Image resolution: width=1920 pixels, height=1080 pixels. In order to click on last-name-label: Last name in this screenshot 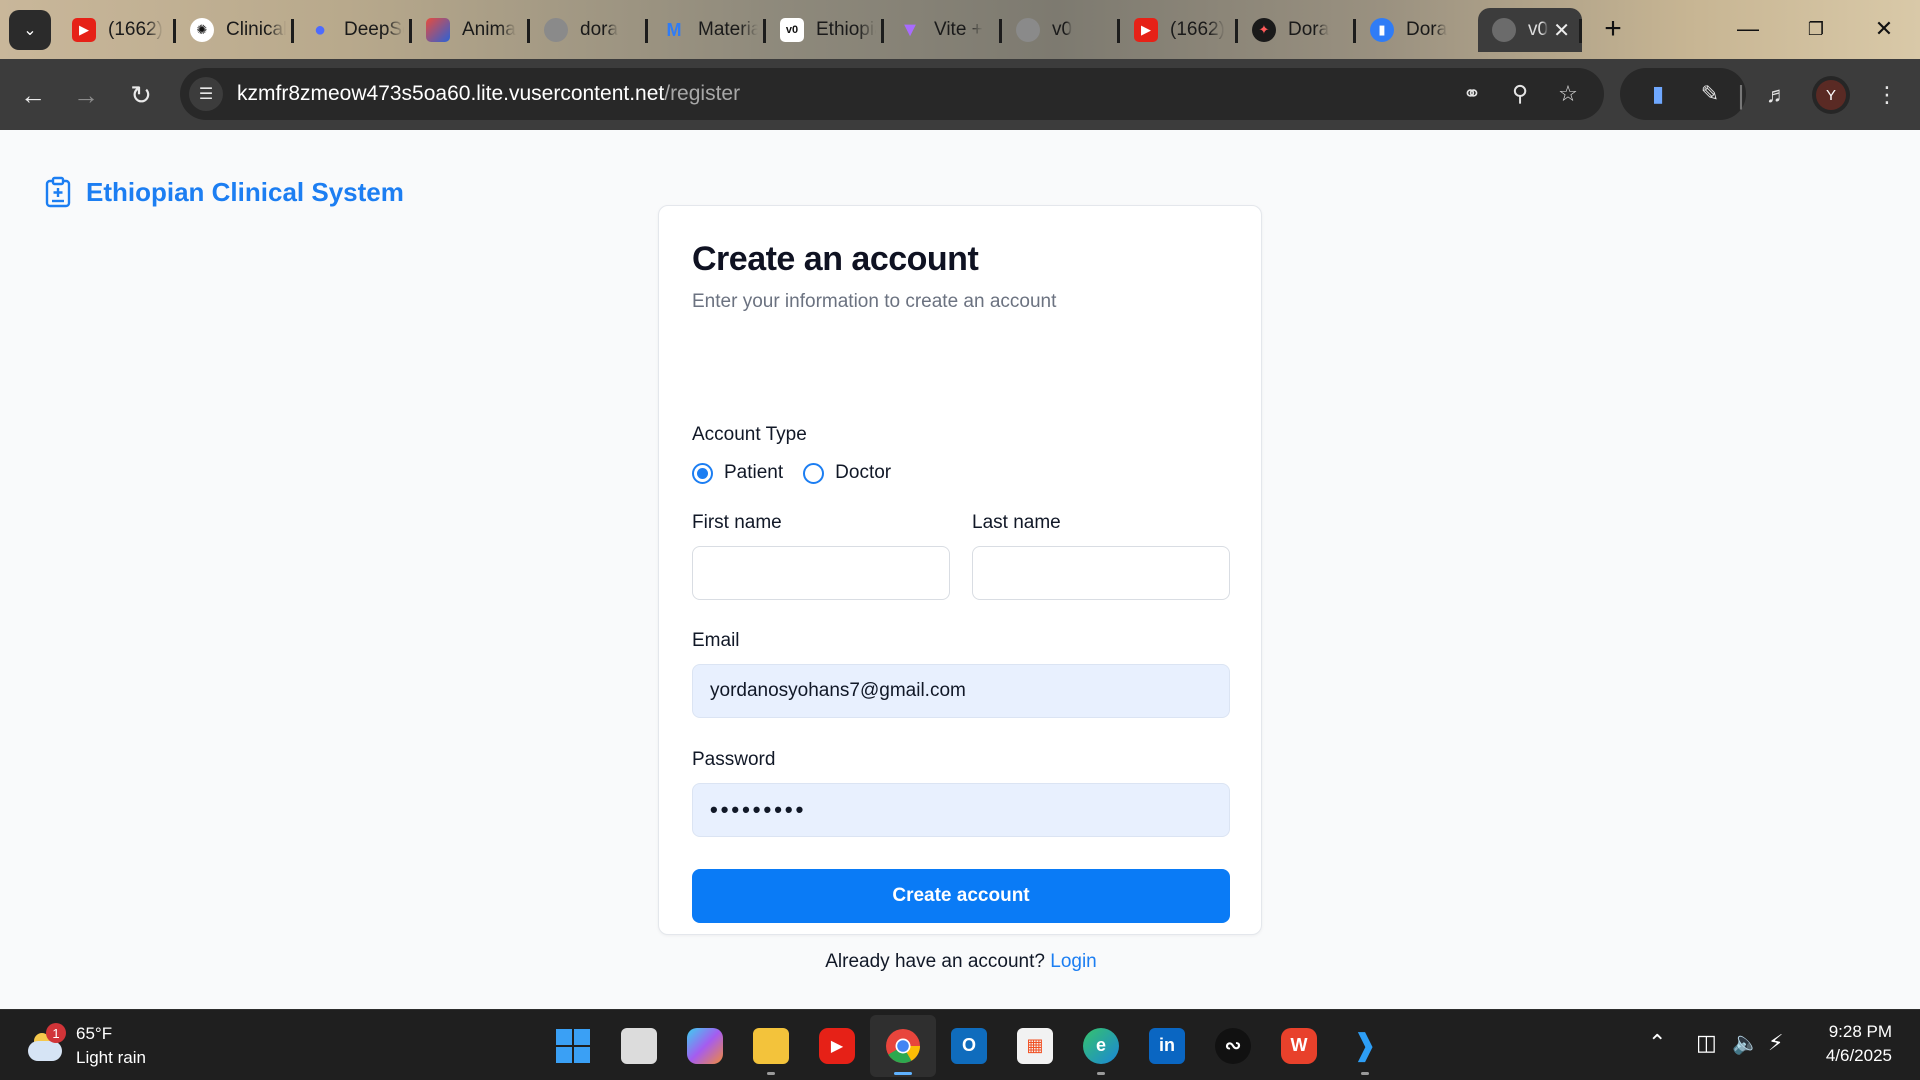, I will do `click(1016, 522)`.